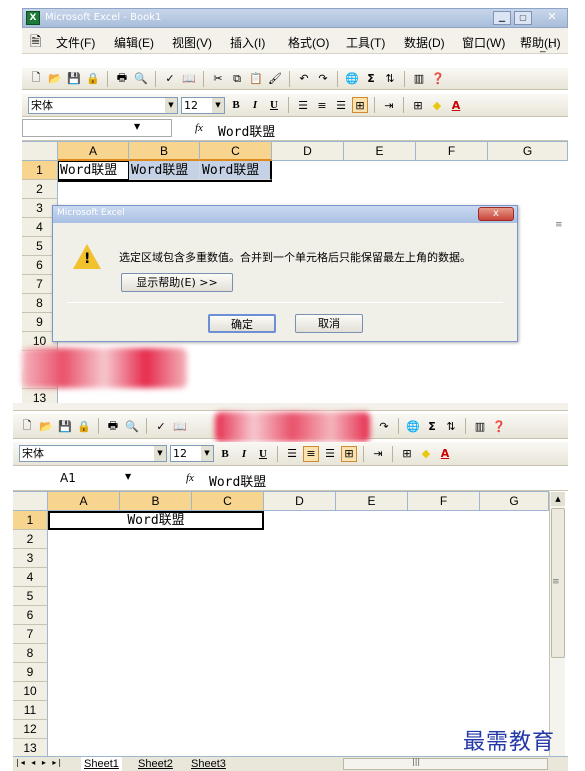 This screenshot has height=771, width=585. I want to click on align-center-icon: ≡, so click(311, 453).